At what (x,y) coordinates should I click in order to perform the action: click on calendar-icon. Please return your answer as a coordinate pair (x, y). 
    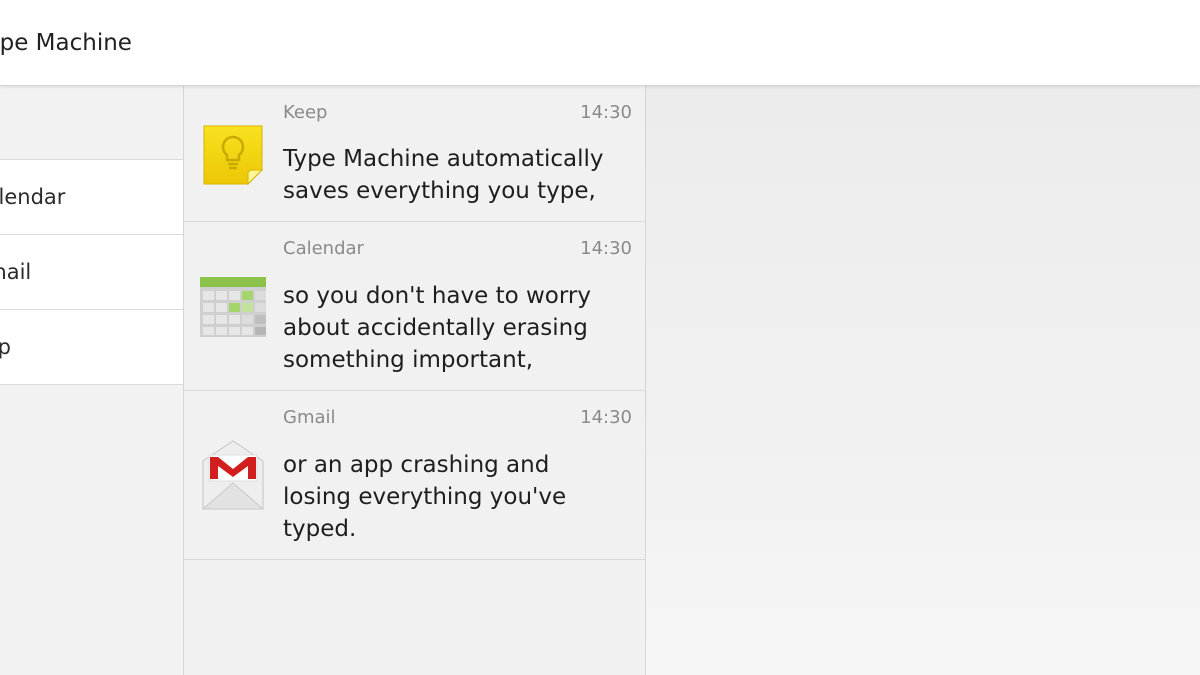
    Looking at the image, I should click on (233, 307).